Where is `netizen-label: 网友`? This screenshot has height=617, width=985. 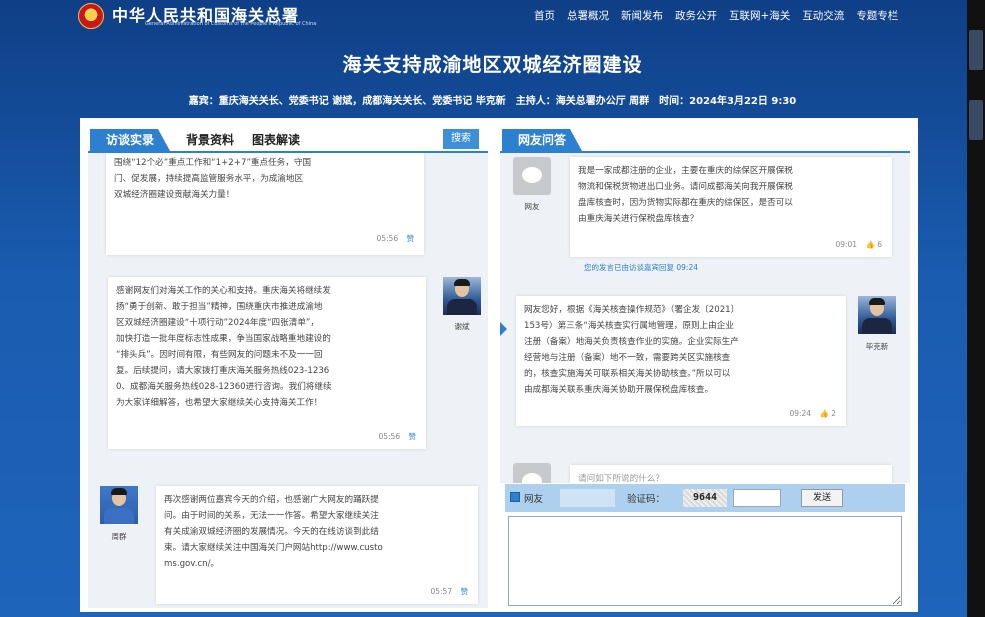 netizen-label: 网友 is located at coordinates (534, 499).